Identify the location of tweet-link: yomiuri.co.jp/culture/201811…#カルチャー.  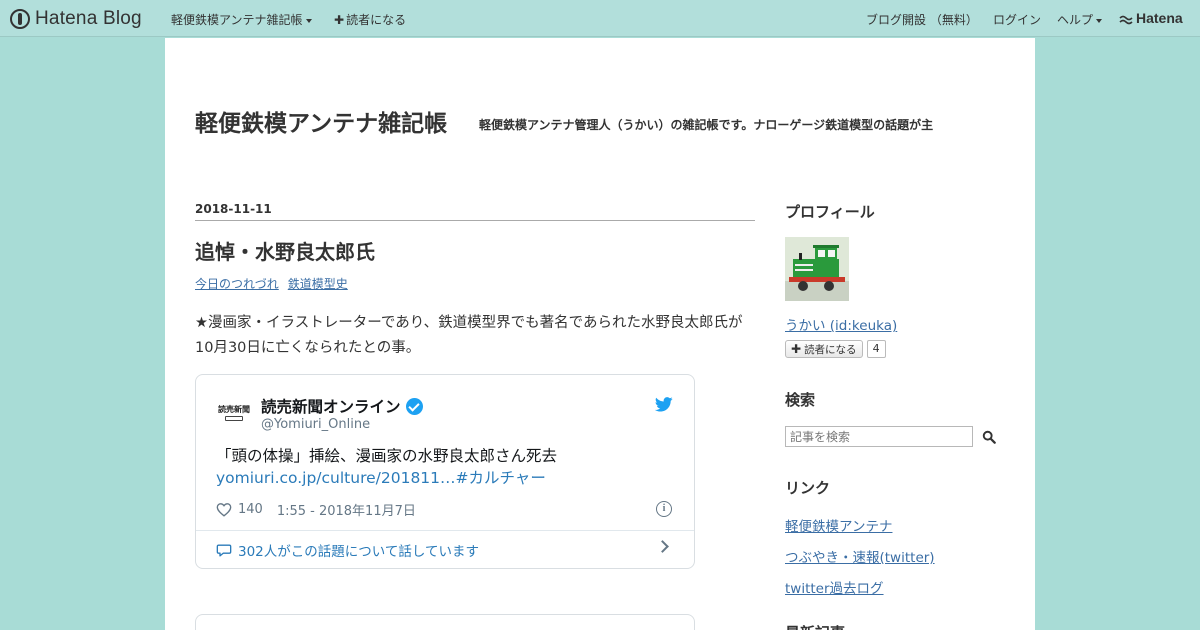
(446, 478).